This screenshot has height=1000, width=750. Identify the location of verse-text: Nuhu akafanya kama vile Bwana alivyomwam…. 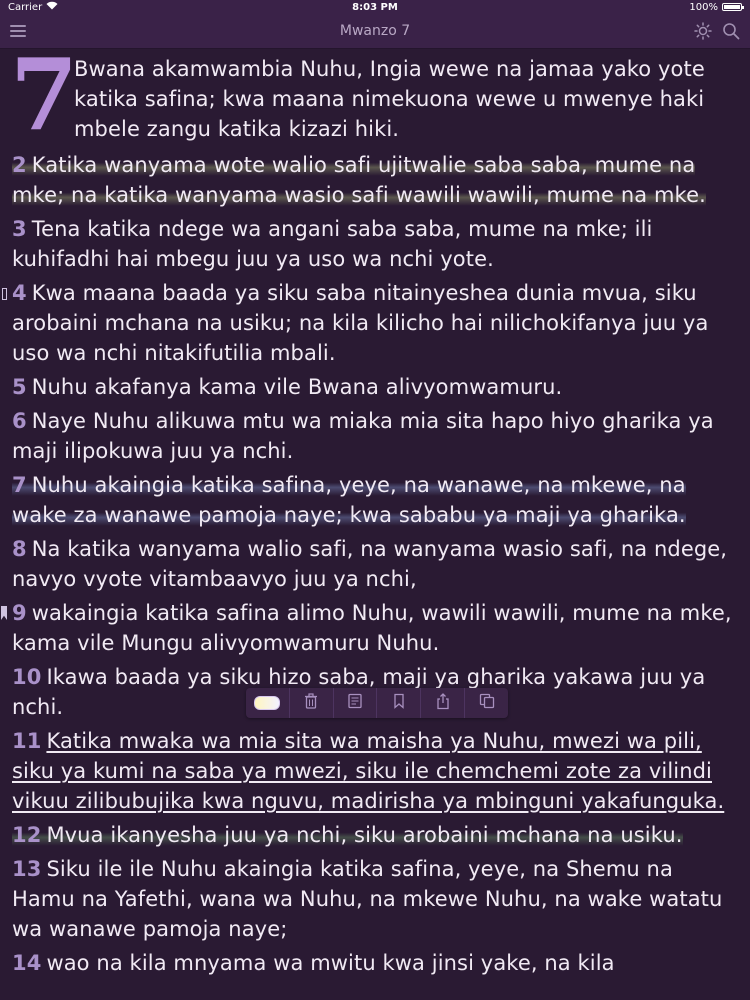
(297, 387).